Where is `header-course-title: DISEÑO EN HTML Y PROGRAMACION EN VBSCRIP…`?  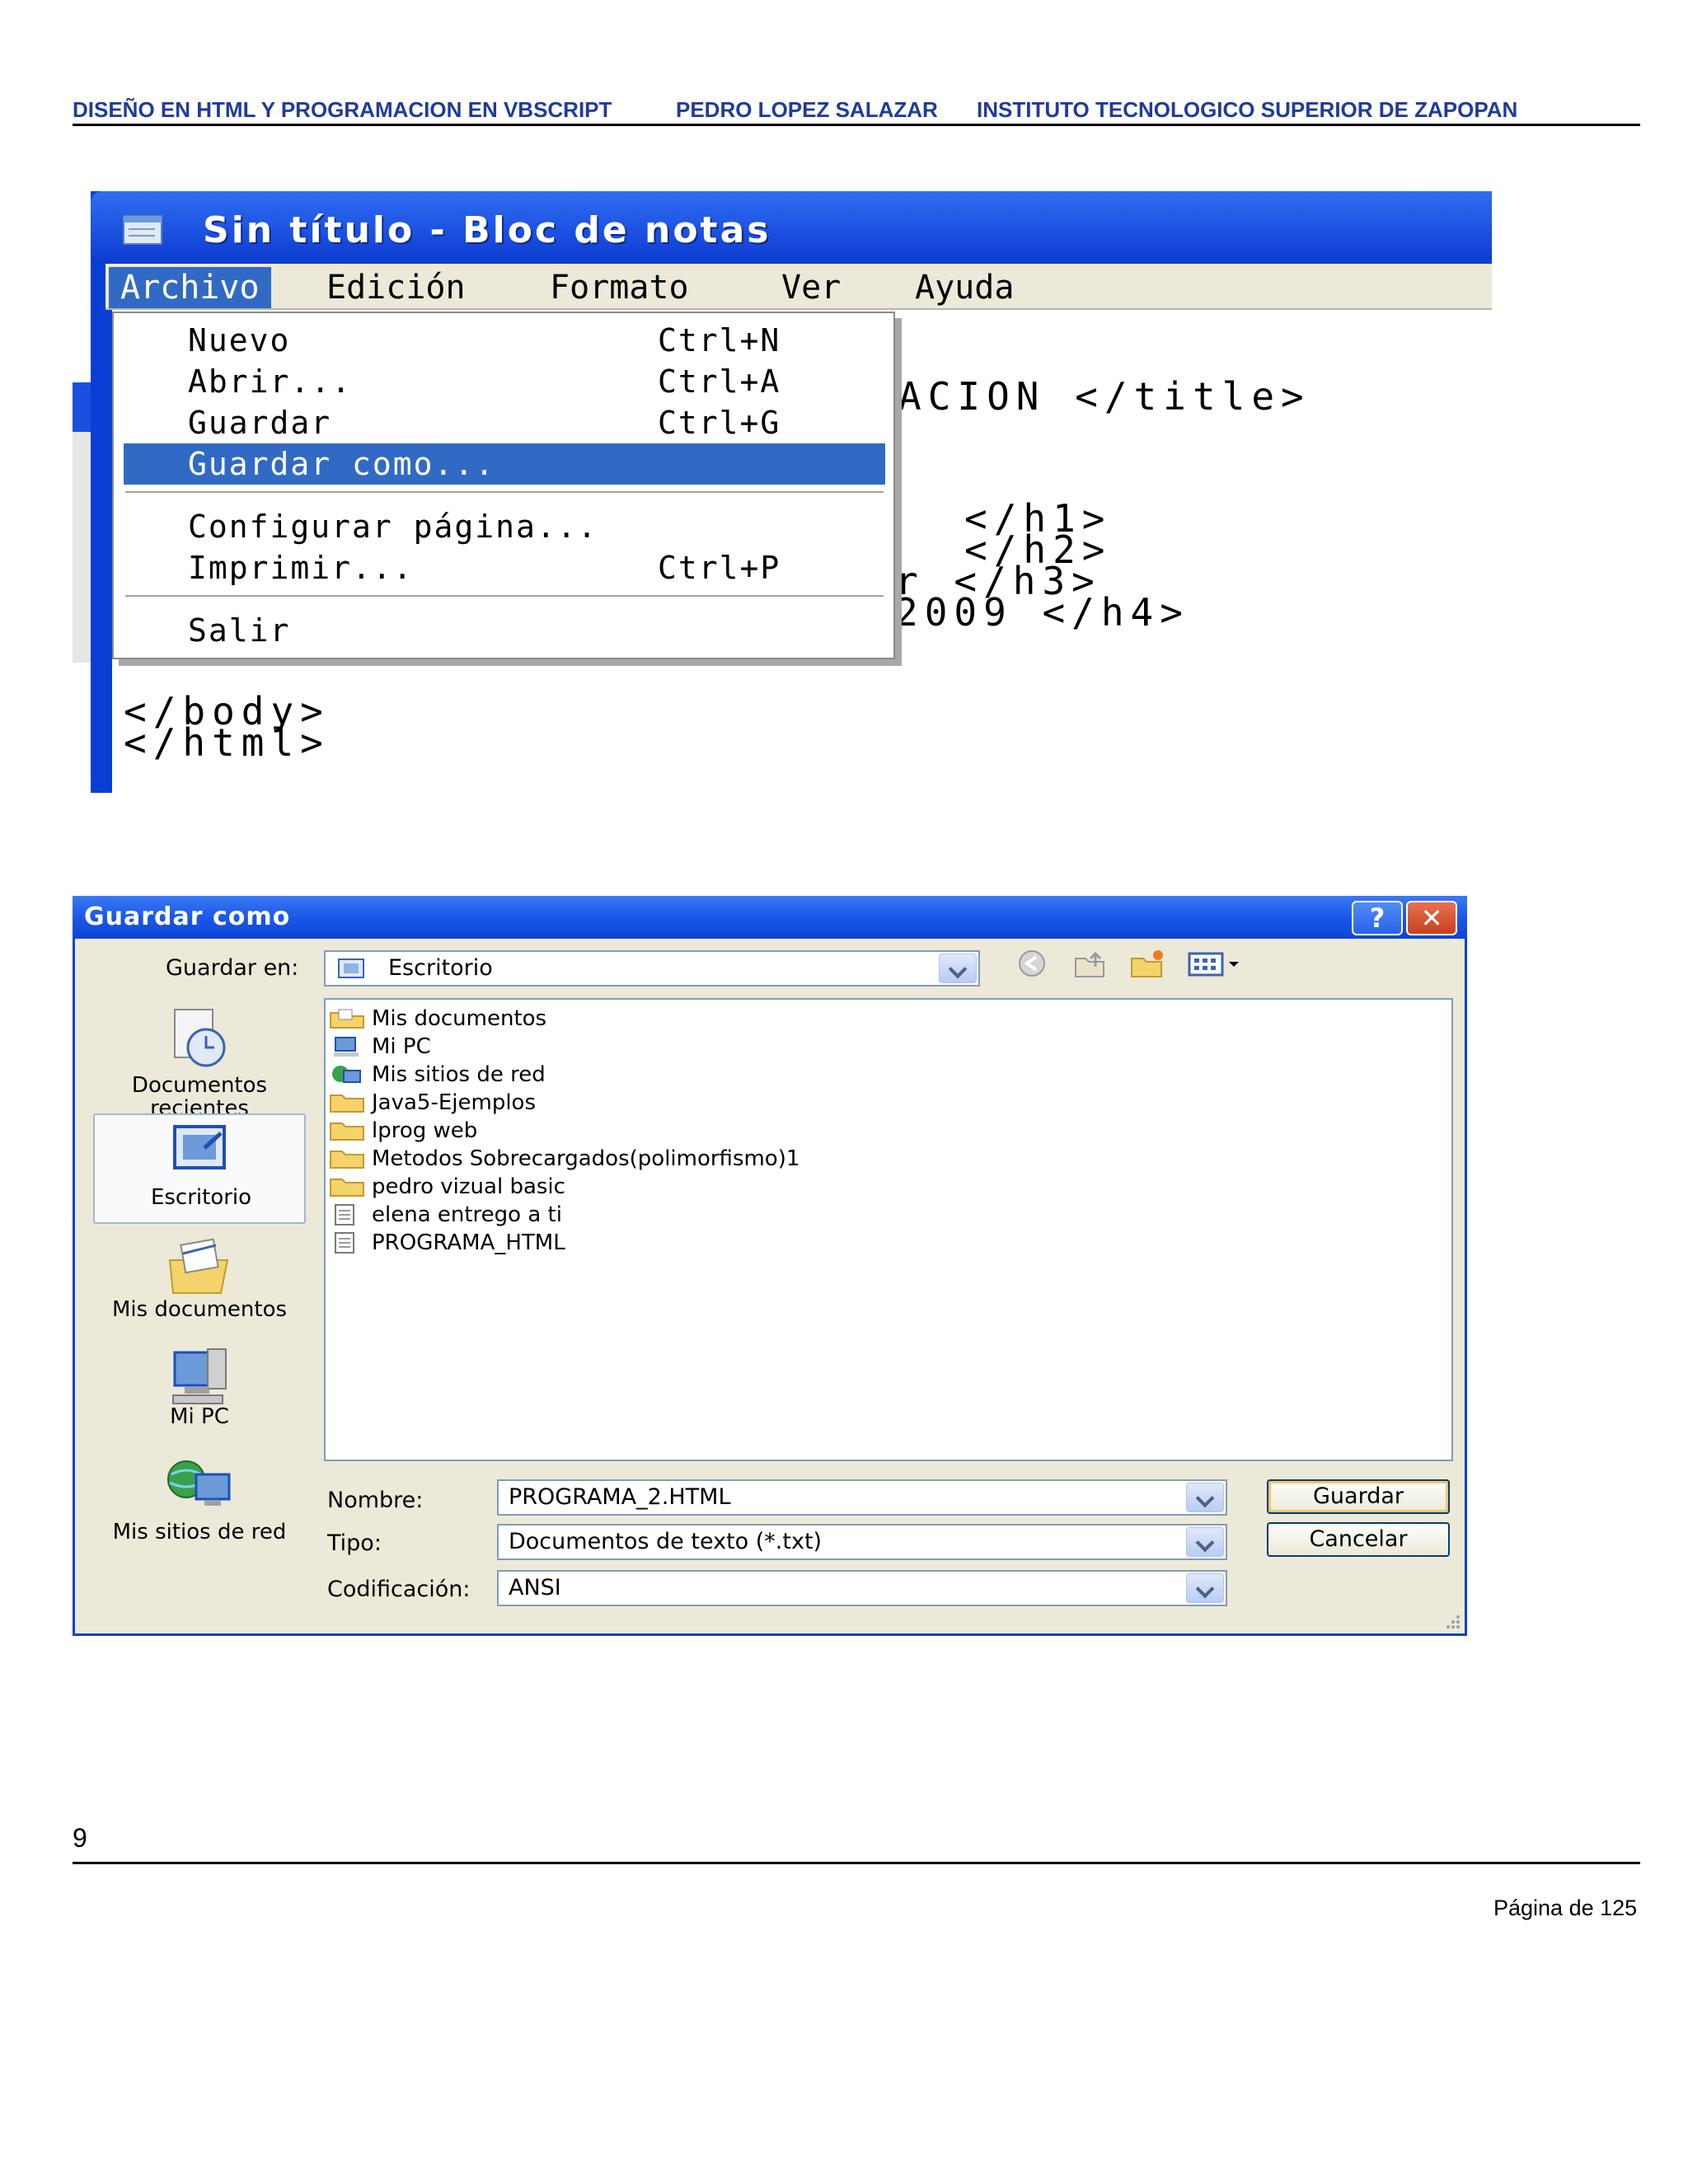
header-course-title: DISEÑO EN HTML Y PROGRAMACION EN VBSCRIP… is located at coordinates (343, 109).